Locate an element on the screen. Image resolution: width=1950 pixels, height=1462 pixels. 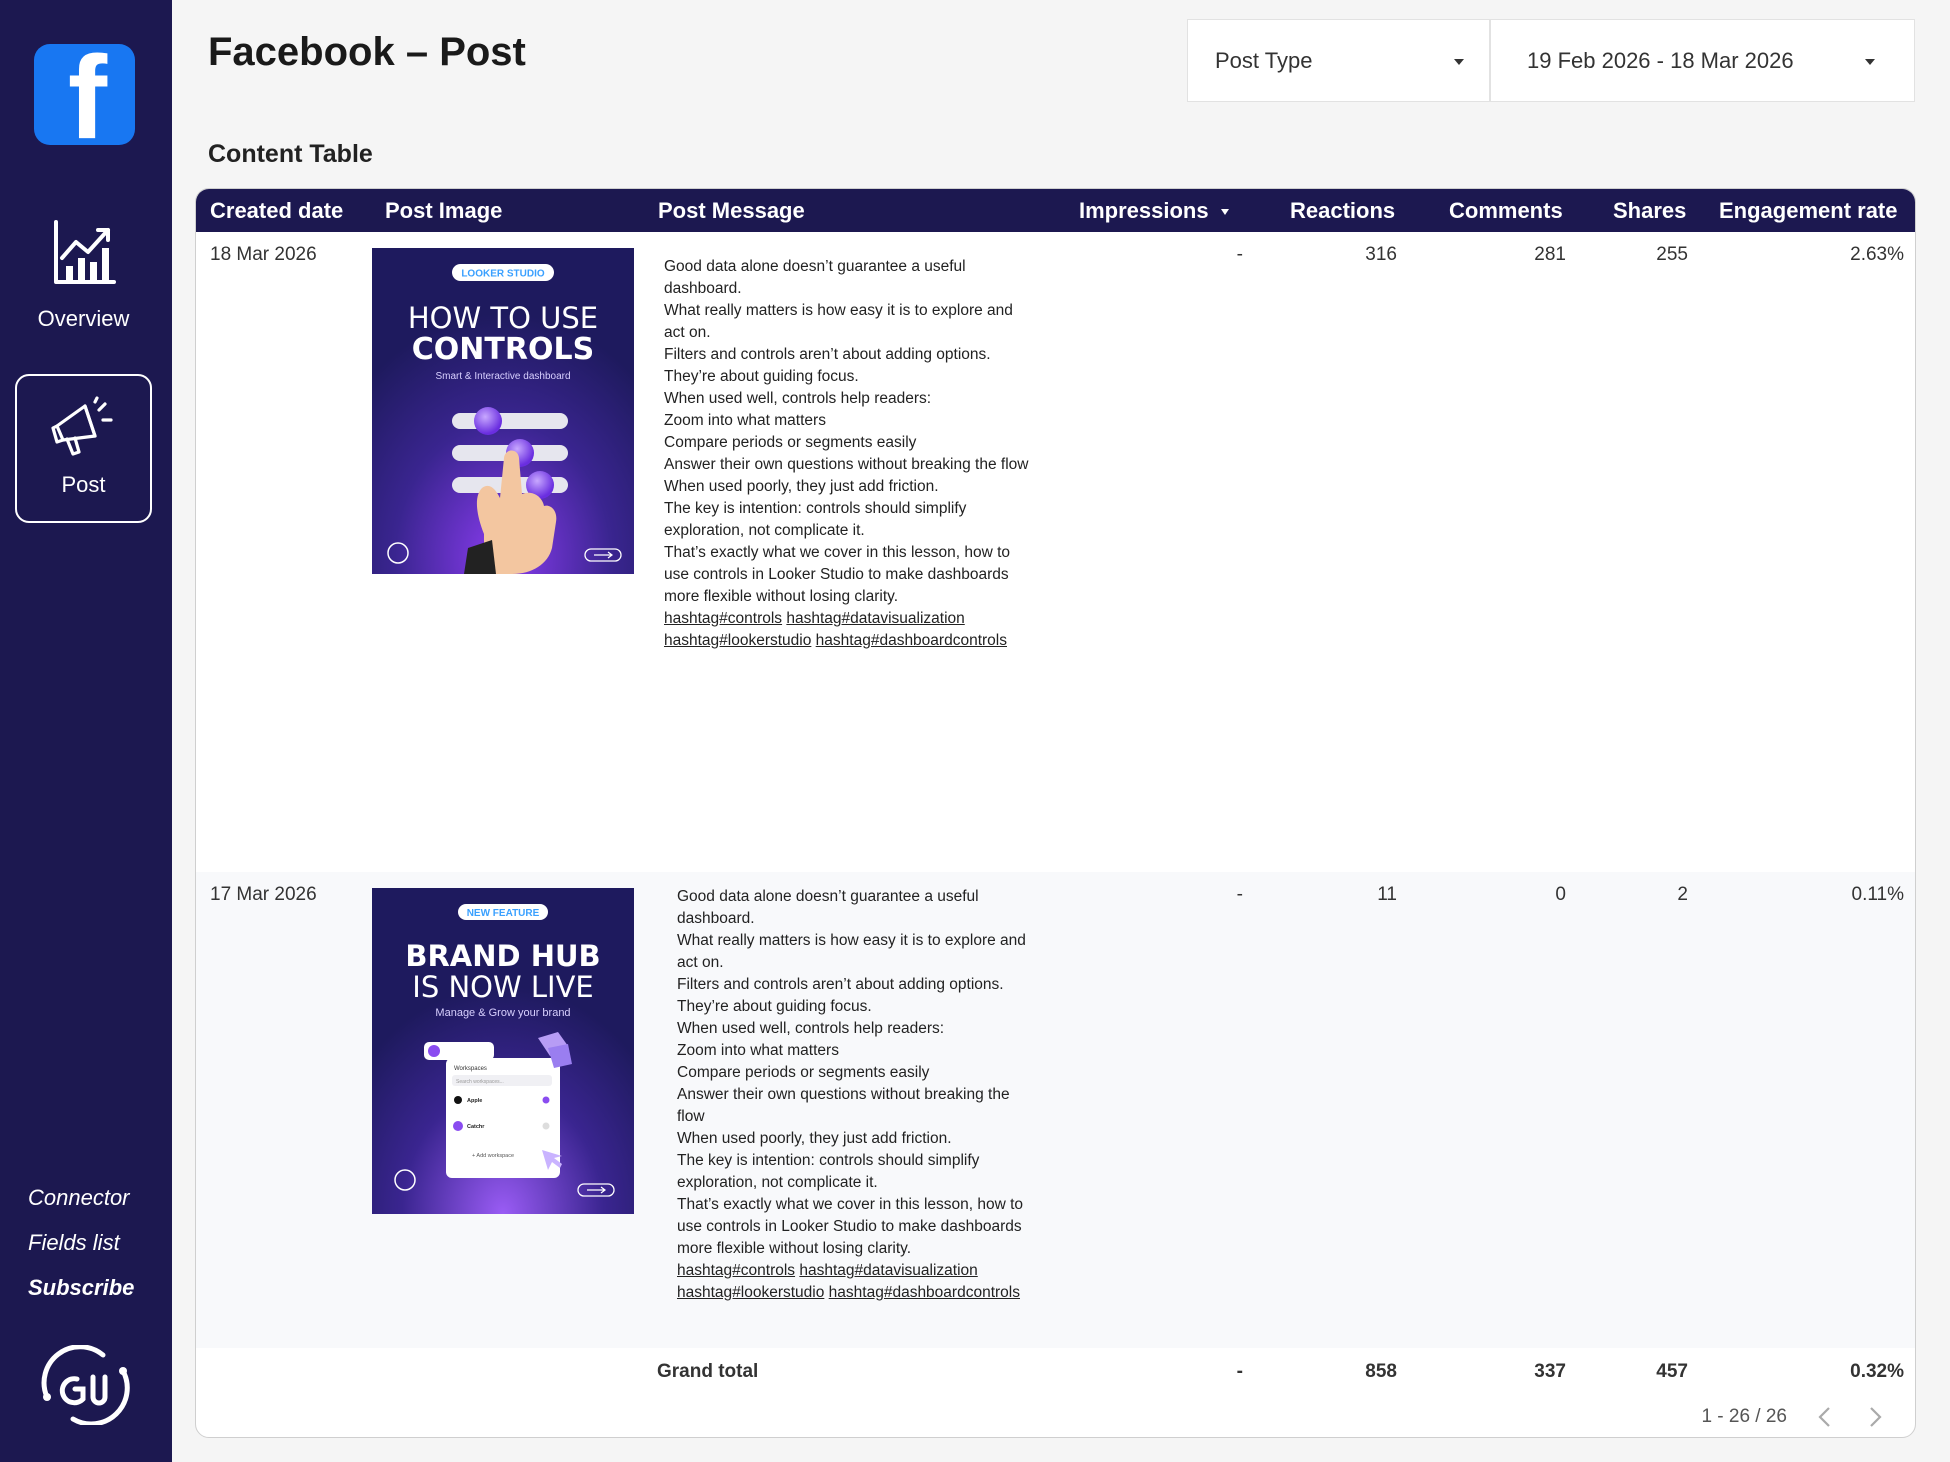
image-title-line1: BRAND HUB is located at coordinates (502, 956).